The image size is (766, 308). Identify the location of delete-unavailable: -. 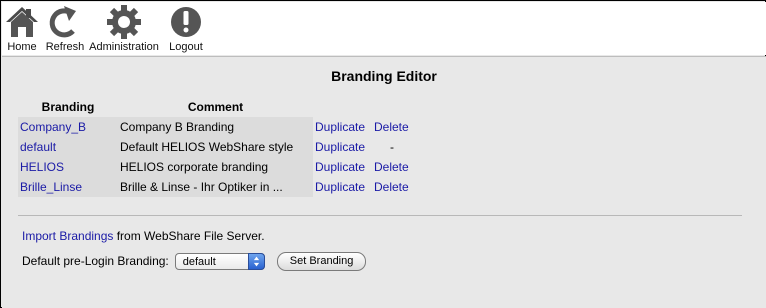
(392, 147).